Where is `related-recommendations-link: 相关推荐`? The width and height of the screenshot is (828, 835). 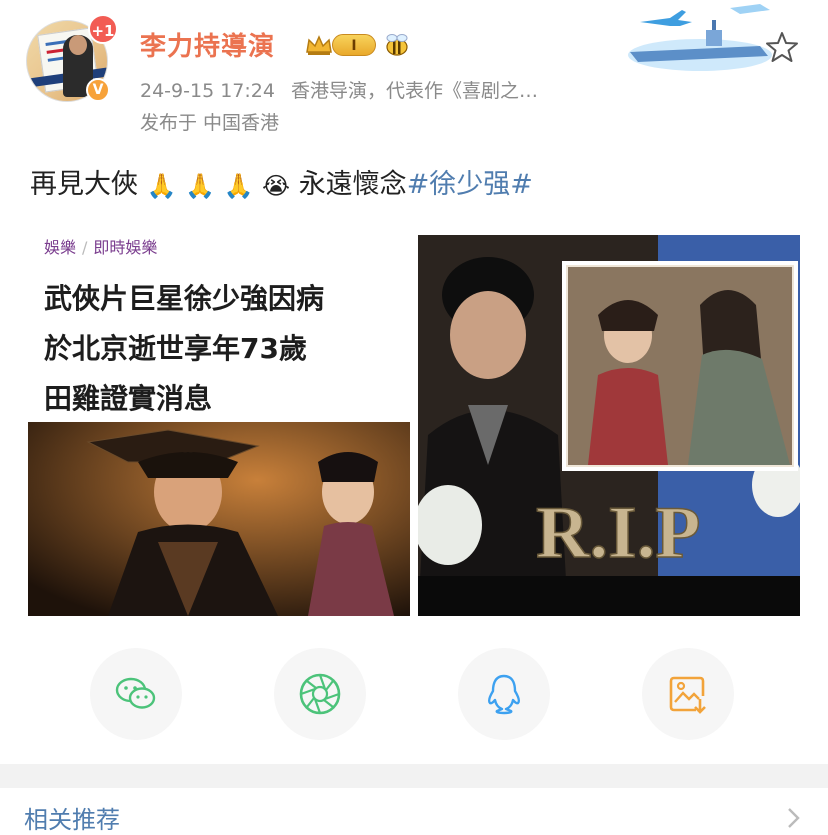
related-recommendations-link: 相关推荐 is located at coordinates (72, 817).